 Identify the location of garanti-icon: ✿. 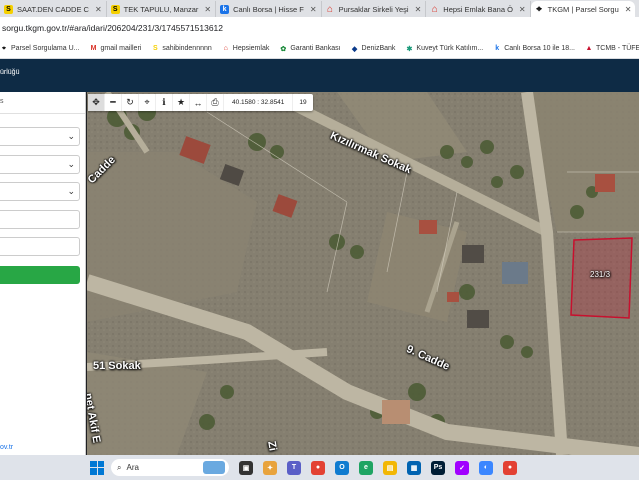
(283, 49).